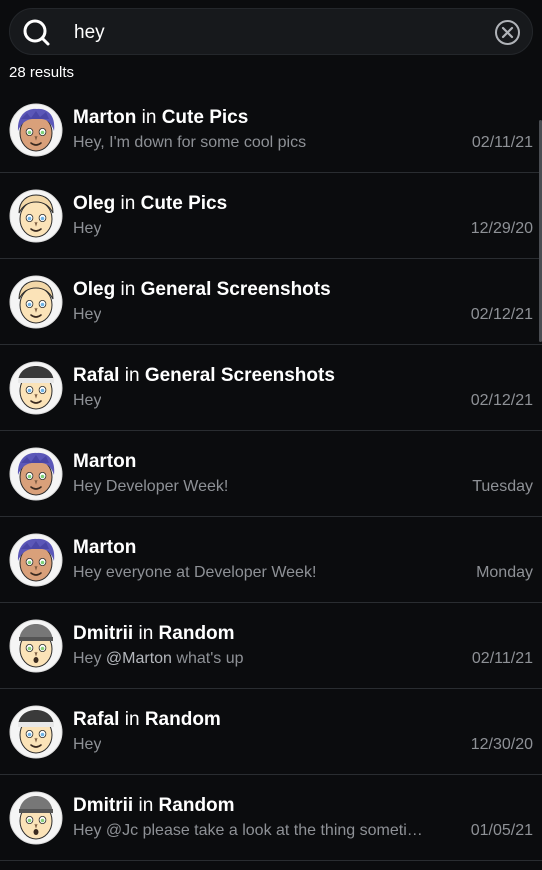 The image size is (542, 870). Describe the element at coordinates (271, 388) in the screenshot. I see `search-result-row: Rafal in General Screenshots Hey 02/12/21` at that location.